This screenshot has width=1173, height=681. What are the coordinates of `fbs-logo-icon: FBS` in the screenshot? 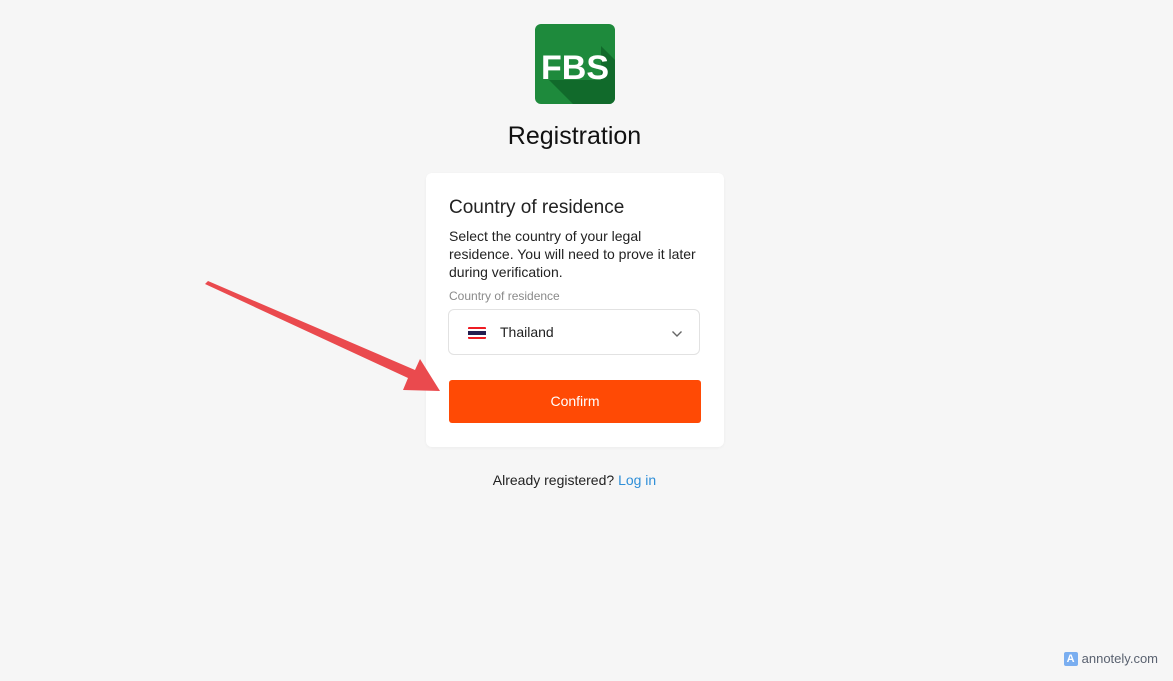 It's located at (575, 64).